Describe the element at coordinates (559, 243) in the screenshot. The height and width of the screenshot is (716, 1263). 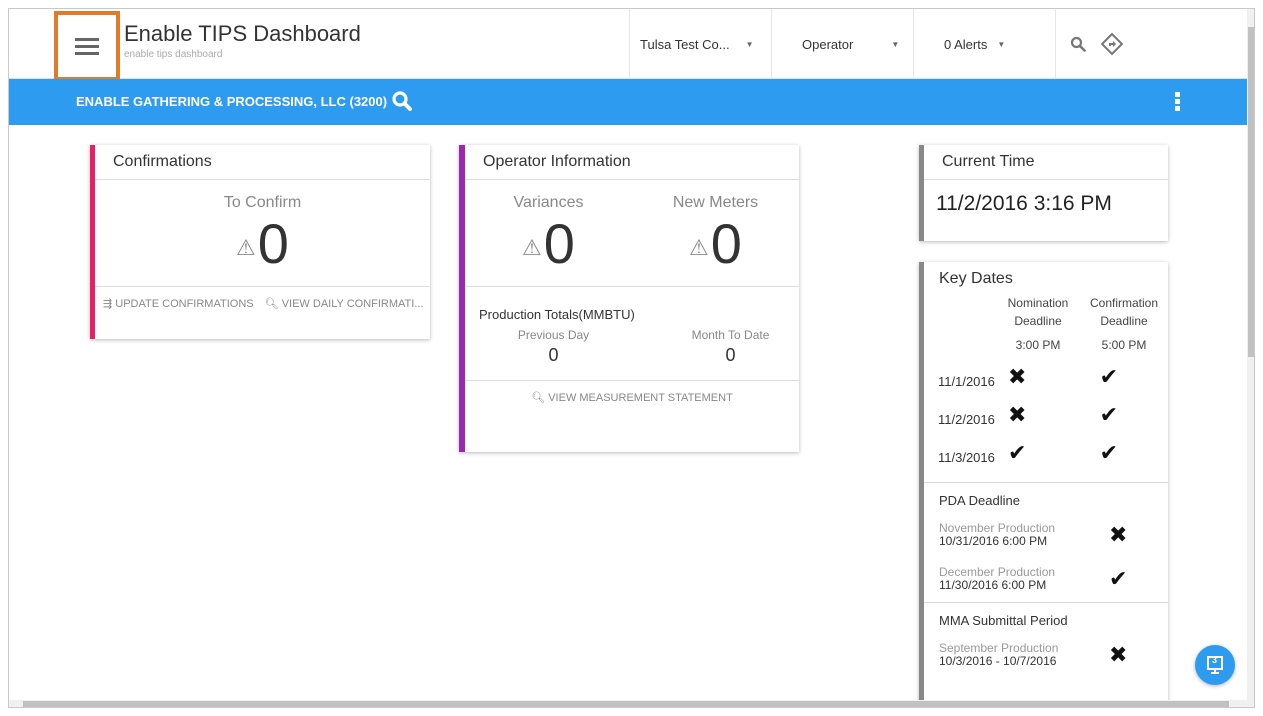
I see `variances-value: 0` at that location.